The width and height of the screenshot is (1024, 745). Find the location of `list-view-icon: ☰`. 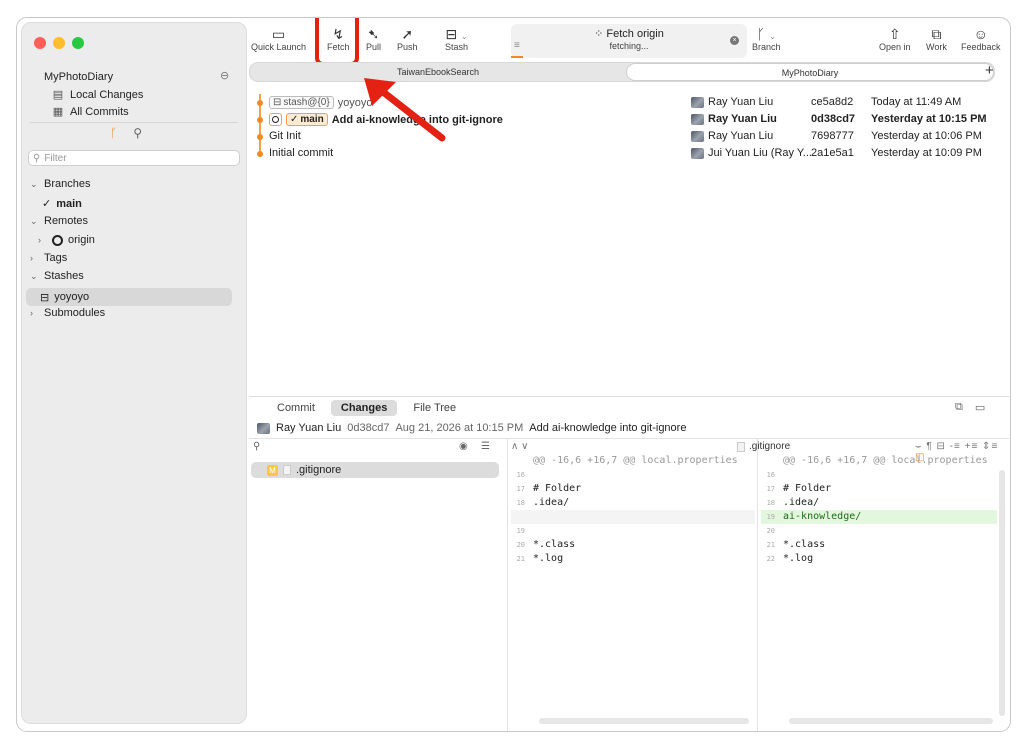

list-view-icon: ☰ is located at coordinates (485, 446).